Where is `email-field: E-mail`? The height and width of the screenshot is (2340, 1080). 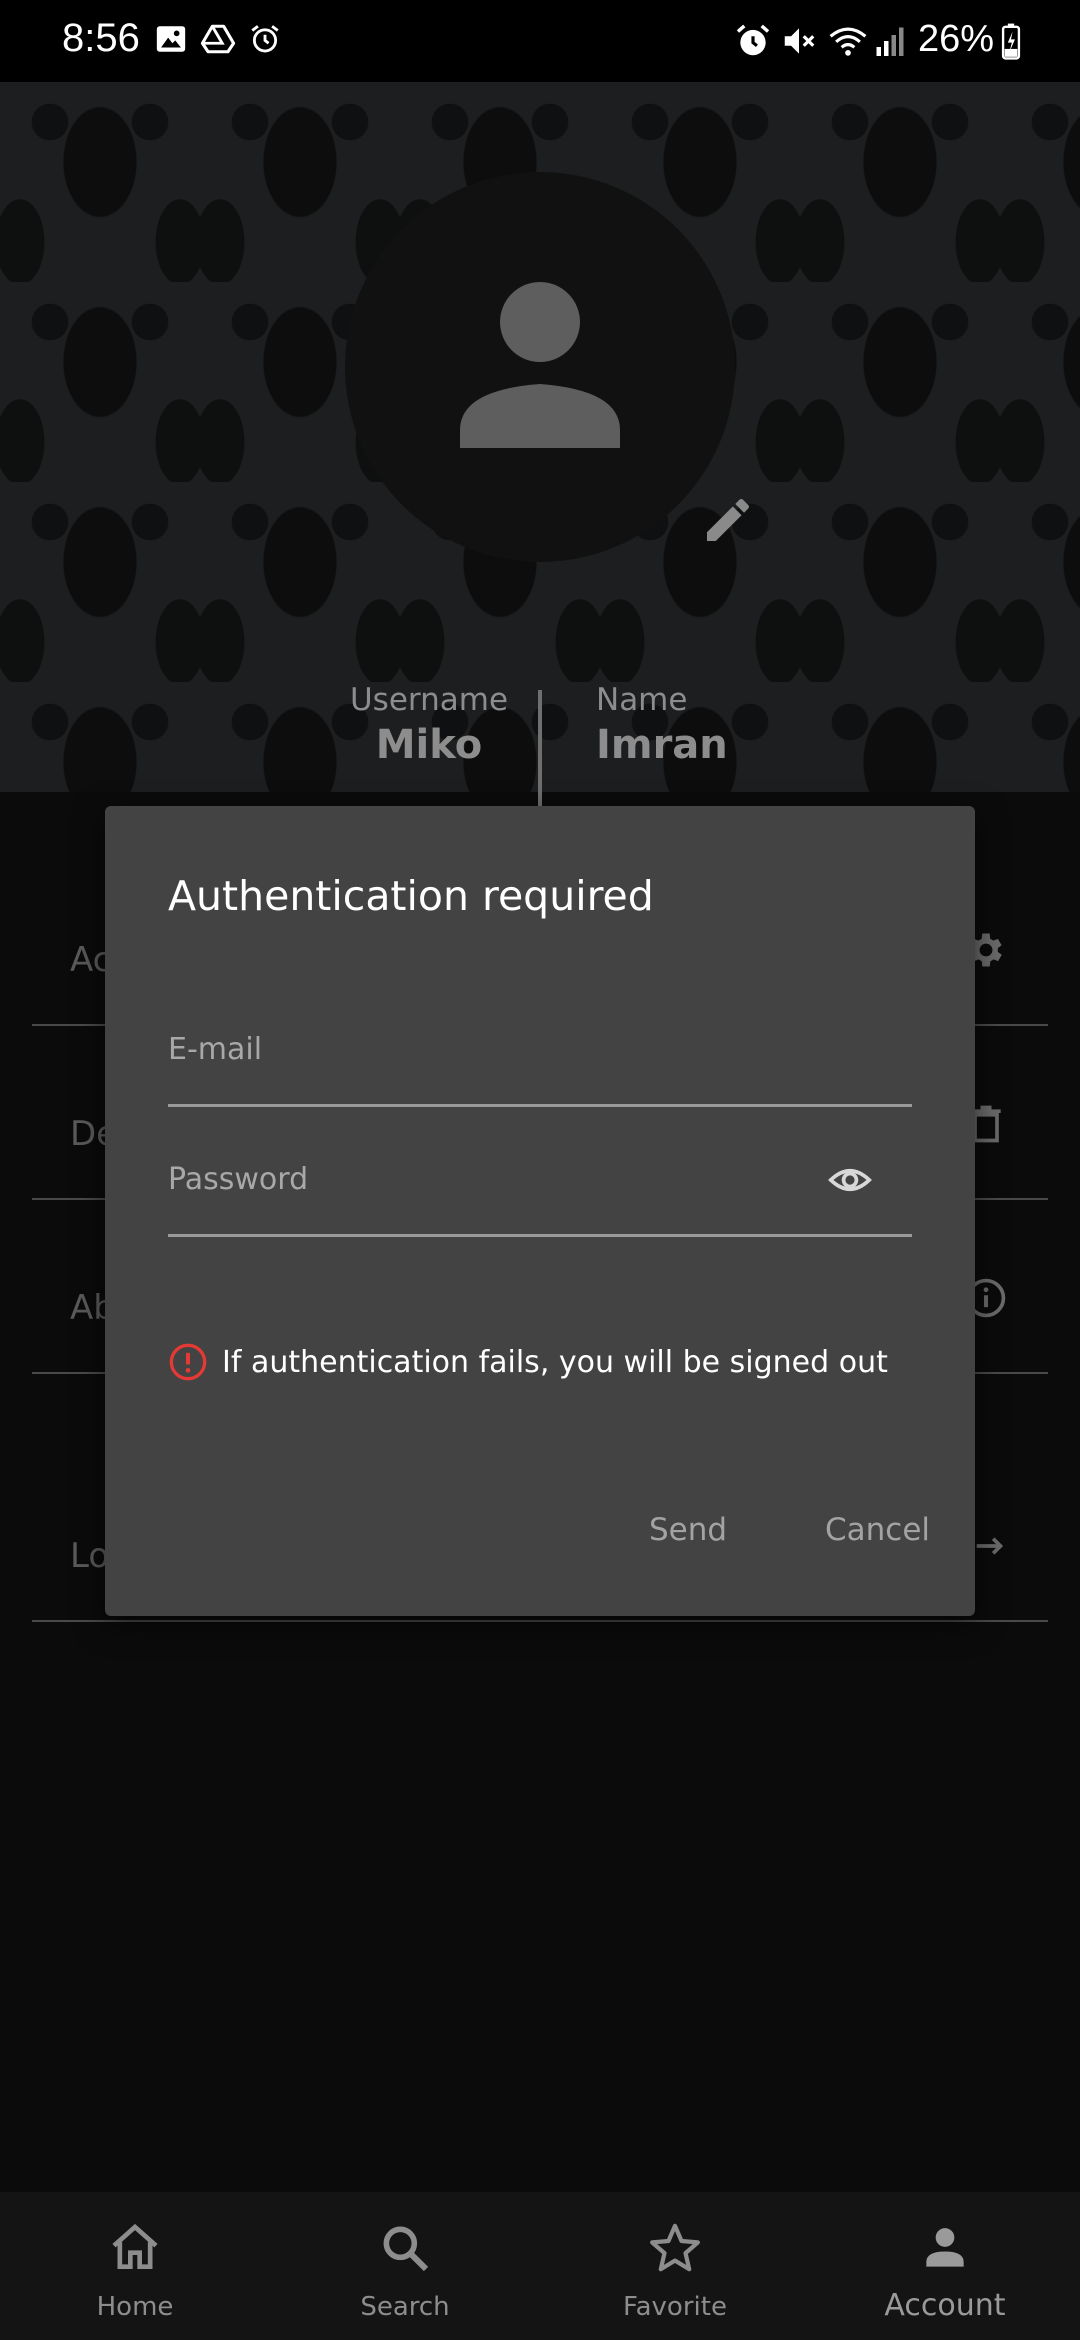 email-field: E-mail is located at coordinates (540, 1050).